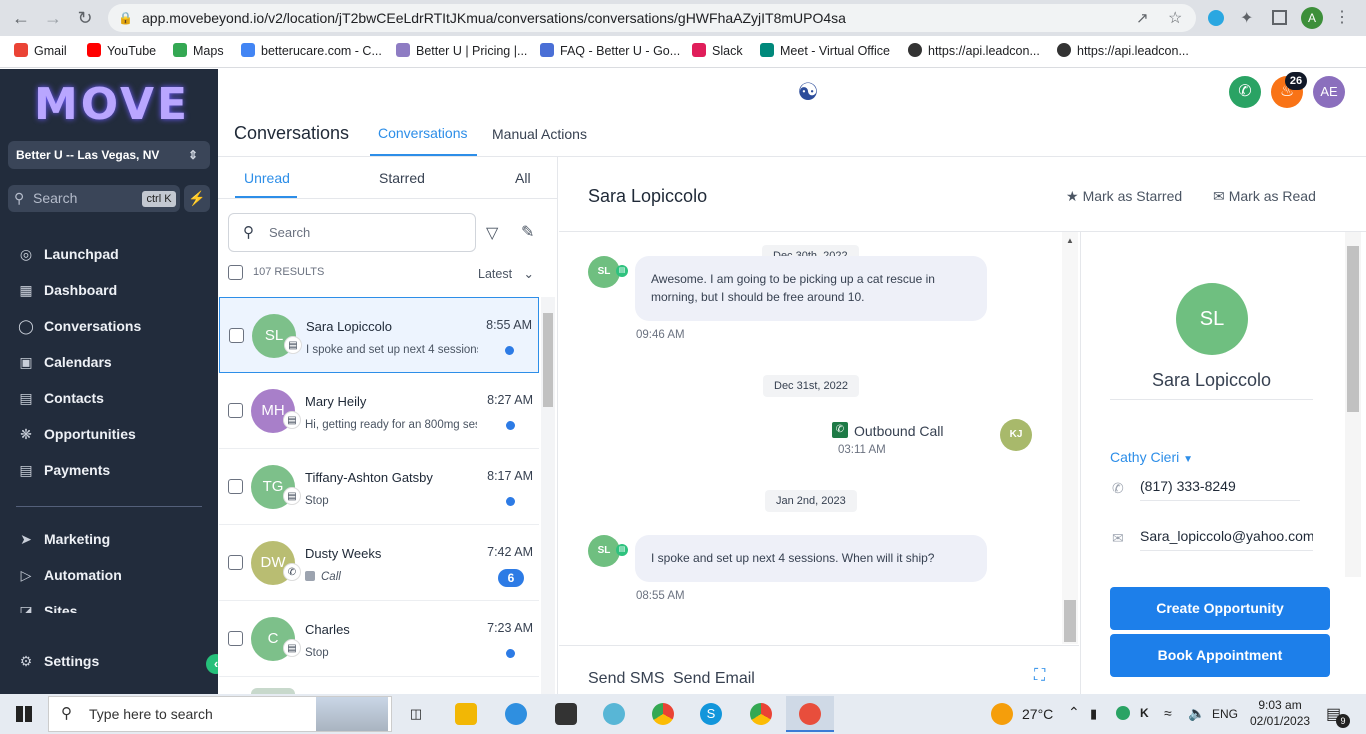  I want to click on sidebar-item-opportunities: ❋ Opportunities, so click(111, 434).